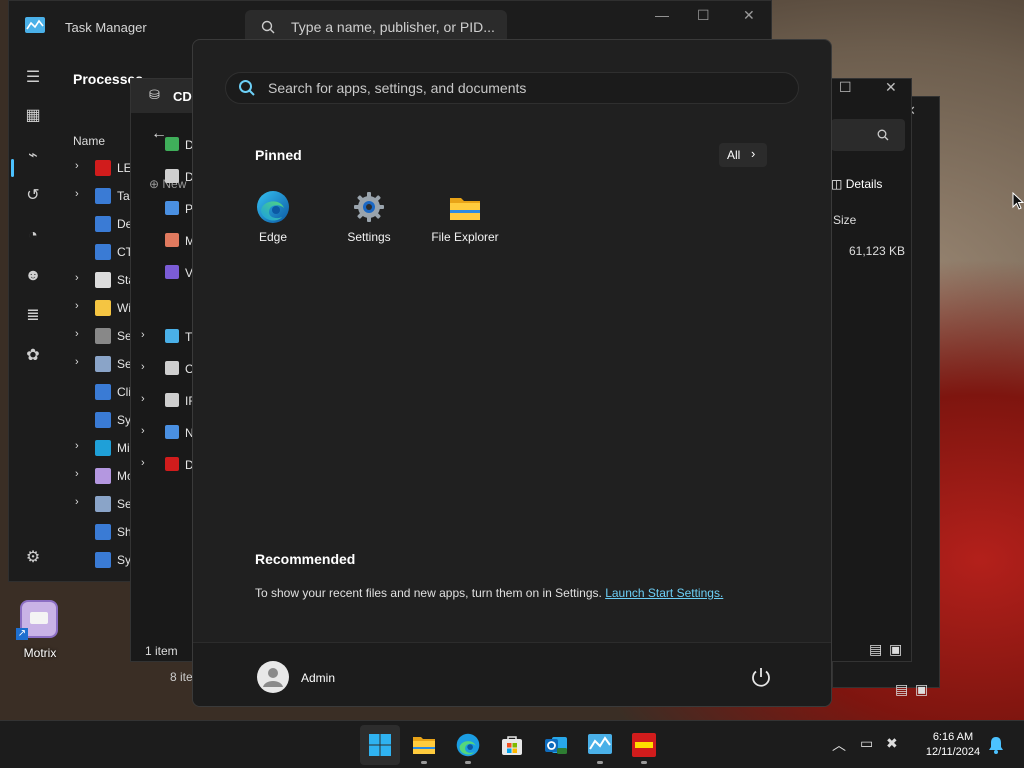 The image size is (1024, 768). Describe the element at coordinates (556, 745) in the screenshot. I see `taskbar-outlook` at that location.